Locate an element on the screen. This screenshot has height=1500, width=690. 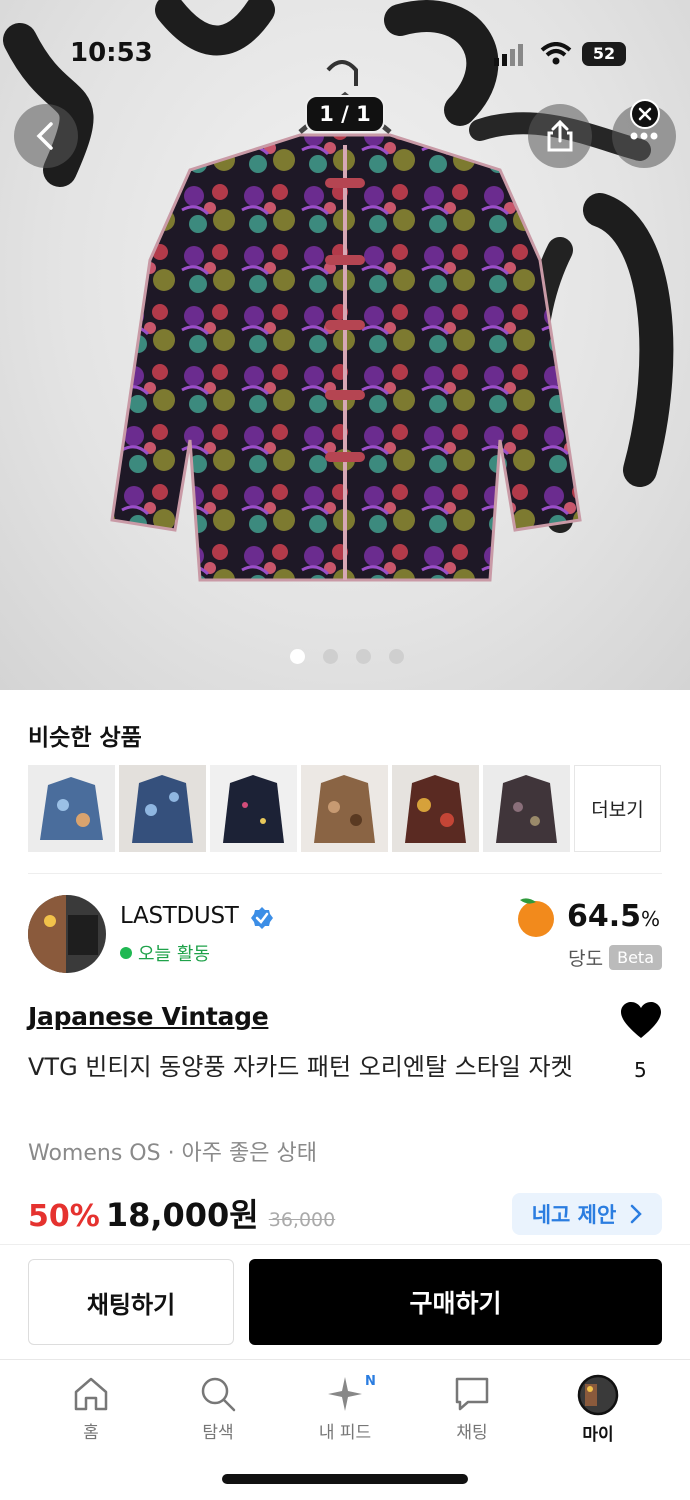
seller-avatar is located at coordinates (67, 934).